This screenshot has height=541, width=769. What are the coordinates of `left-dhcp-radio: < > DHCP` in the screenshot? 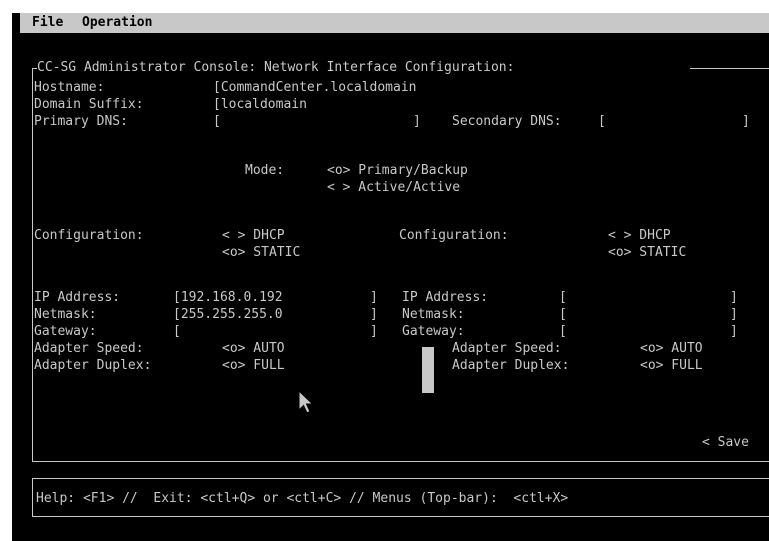 It's located at (253, 236).